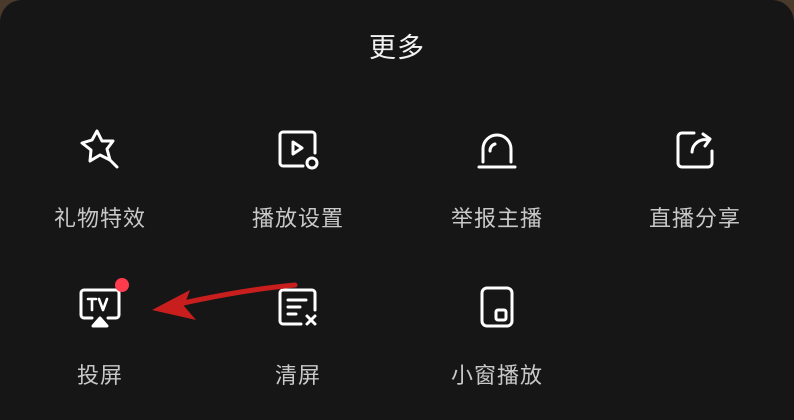 This screenshot has height=420, width=794. Describe the element at coordinates (103, 304) in the screenshot. I see `tv-cast-icon` at that location.